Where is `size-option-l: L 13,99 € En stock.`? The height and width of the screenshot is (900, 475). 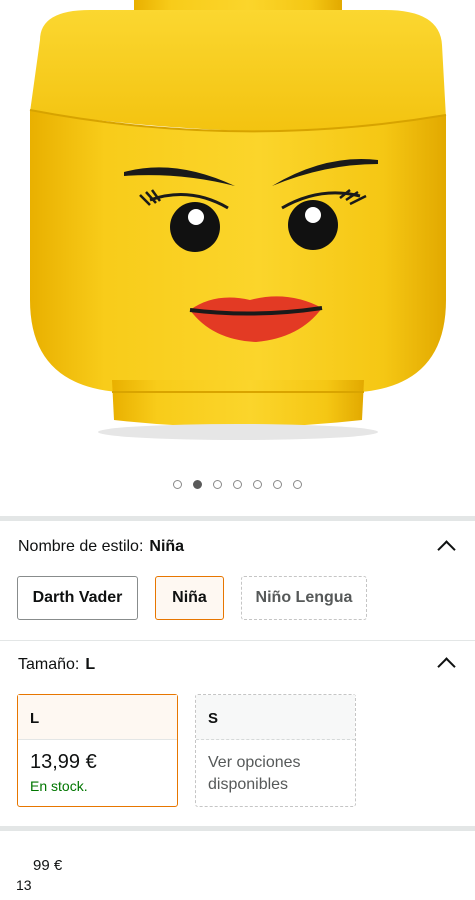 size-option-l: L 13,99 € En stock. is located at coordinates (97, 750).